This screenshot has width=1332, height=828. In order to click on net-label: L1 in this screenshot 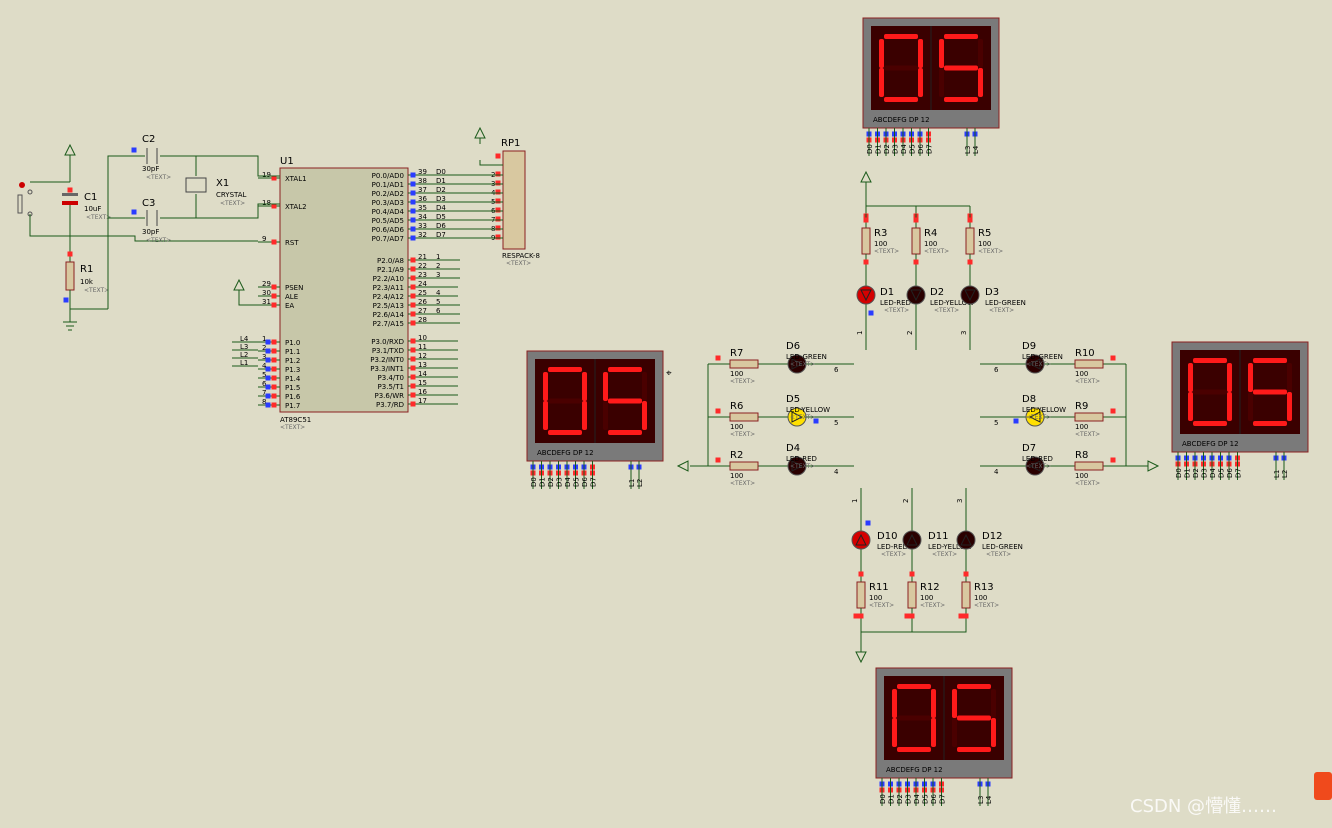, I will do `click(244, 363)`.